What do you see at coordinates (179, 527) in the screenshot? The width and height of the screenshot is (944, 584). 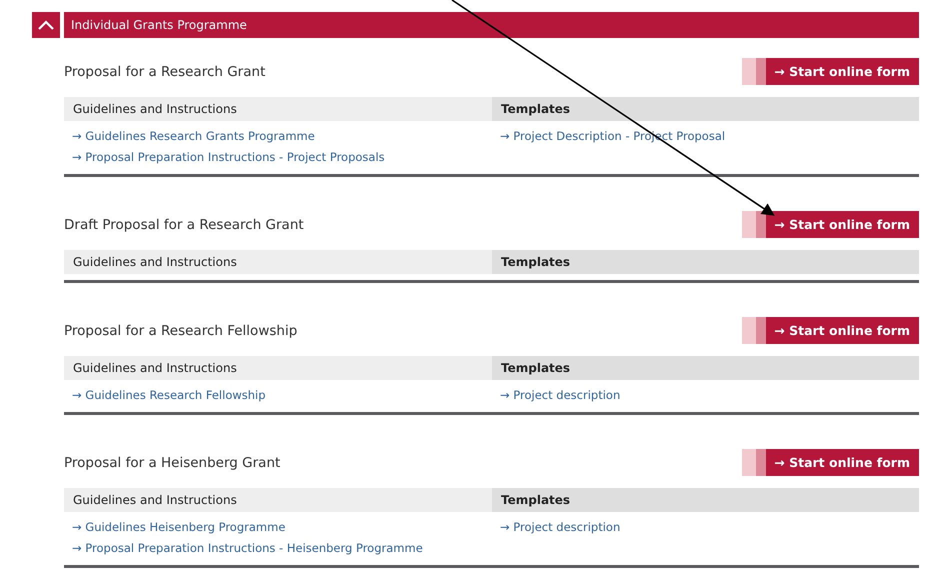 I see `document-link: → Guidelines Heisenberg Programme` at bounding box center [179, 527].